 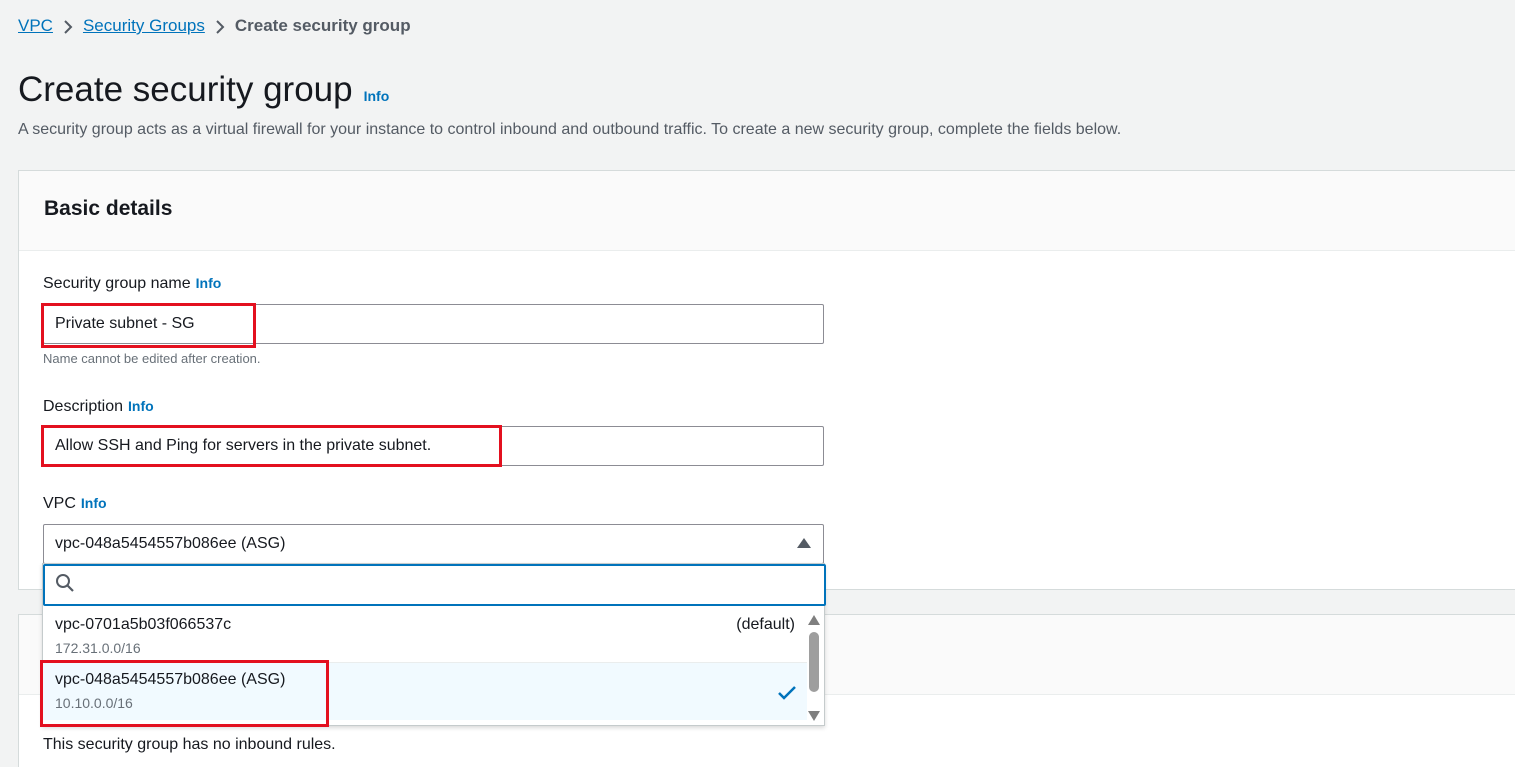 I want to click on sg-name-input: Private subnet - SG, so click(x=433, y=324).